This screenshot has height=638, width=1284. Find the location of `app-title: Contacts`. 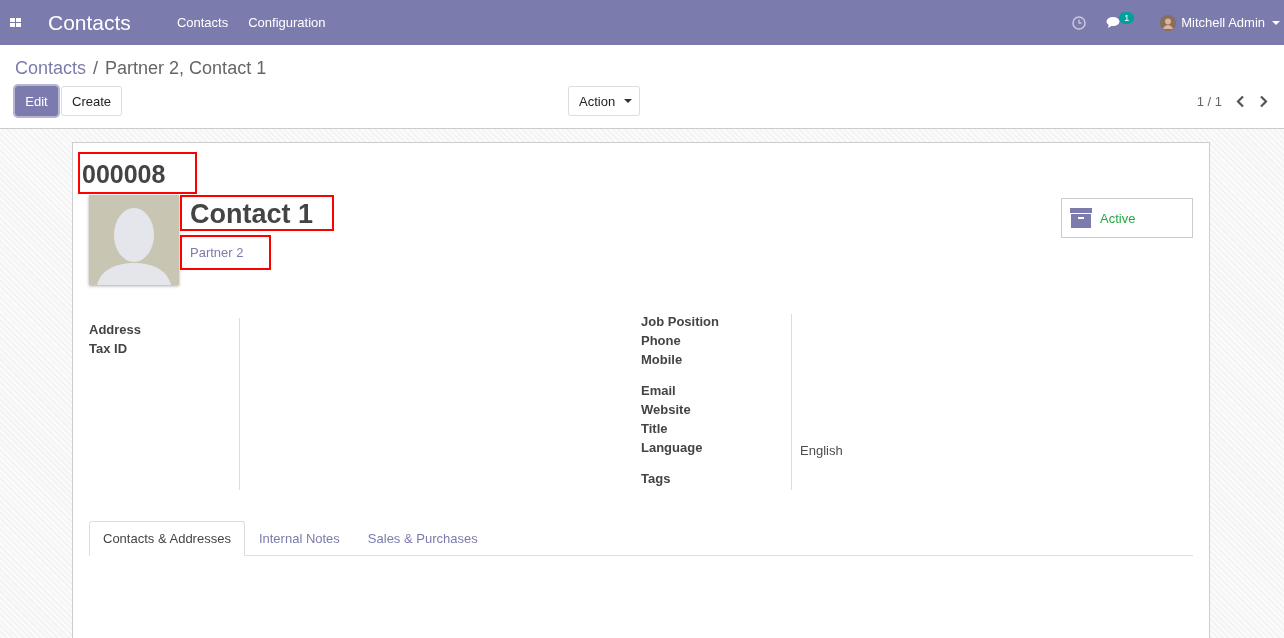

app-title: Contacts is located at coordinates (89, 22).